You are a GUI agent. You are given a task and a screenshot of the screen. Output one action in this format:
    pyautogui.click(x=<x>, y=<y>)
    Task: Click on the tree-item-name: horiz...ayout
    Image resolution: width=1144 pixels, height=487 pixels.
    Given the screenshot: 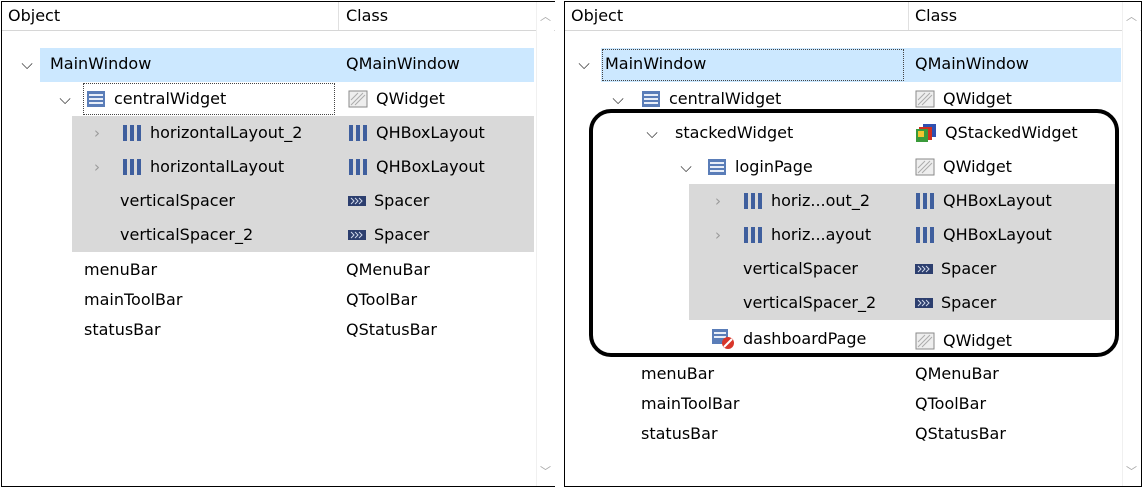 What is the action you would take?
    pyautogui.click(x=807, y=235)
    